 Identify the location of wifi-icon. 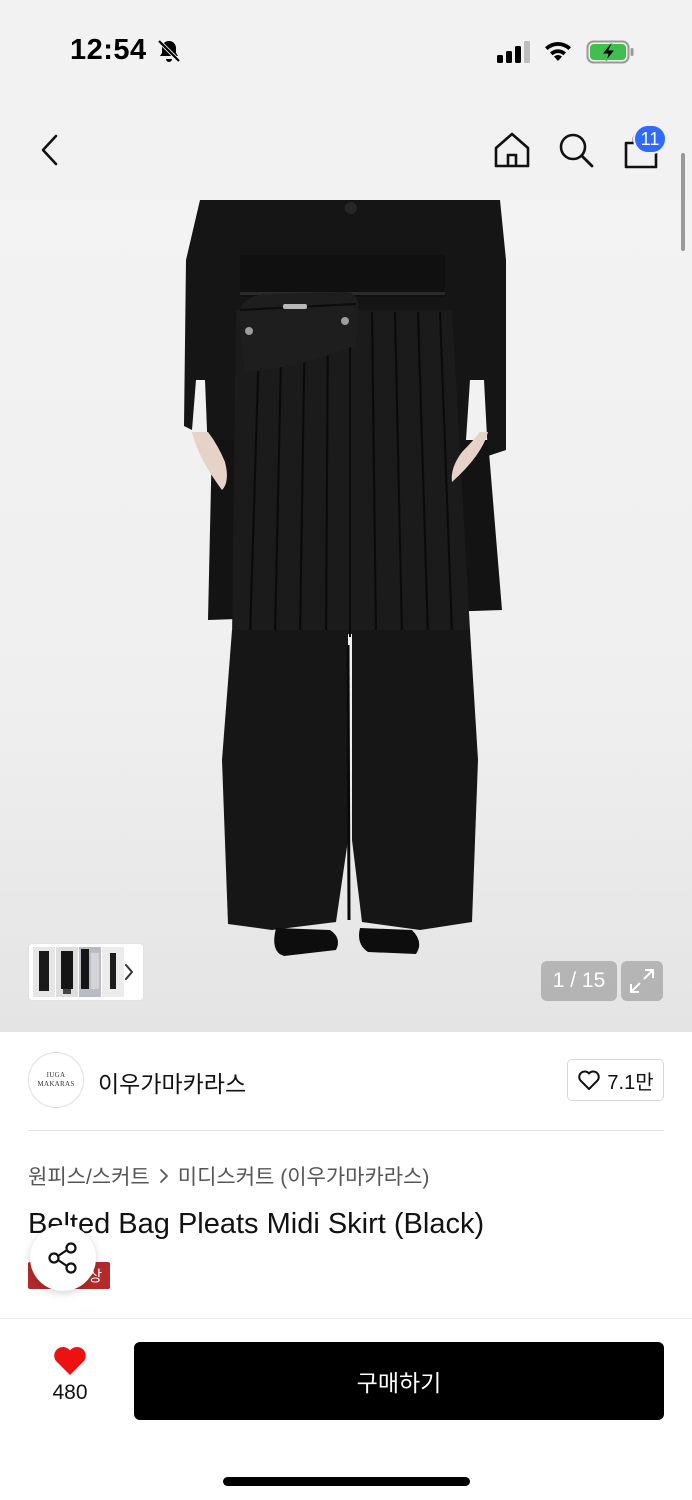
(558, 51).